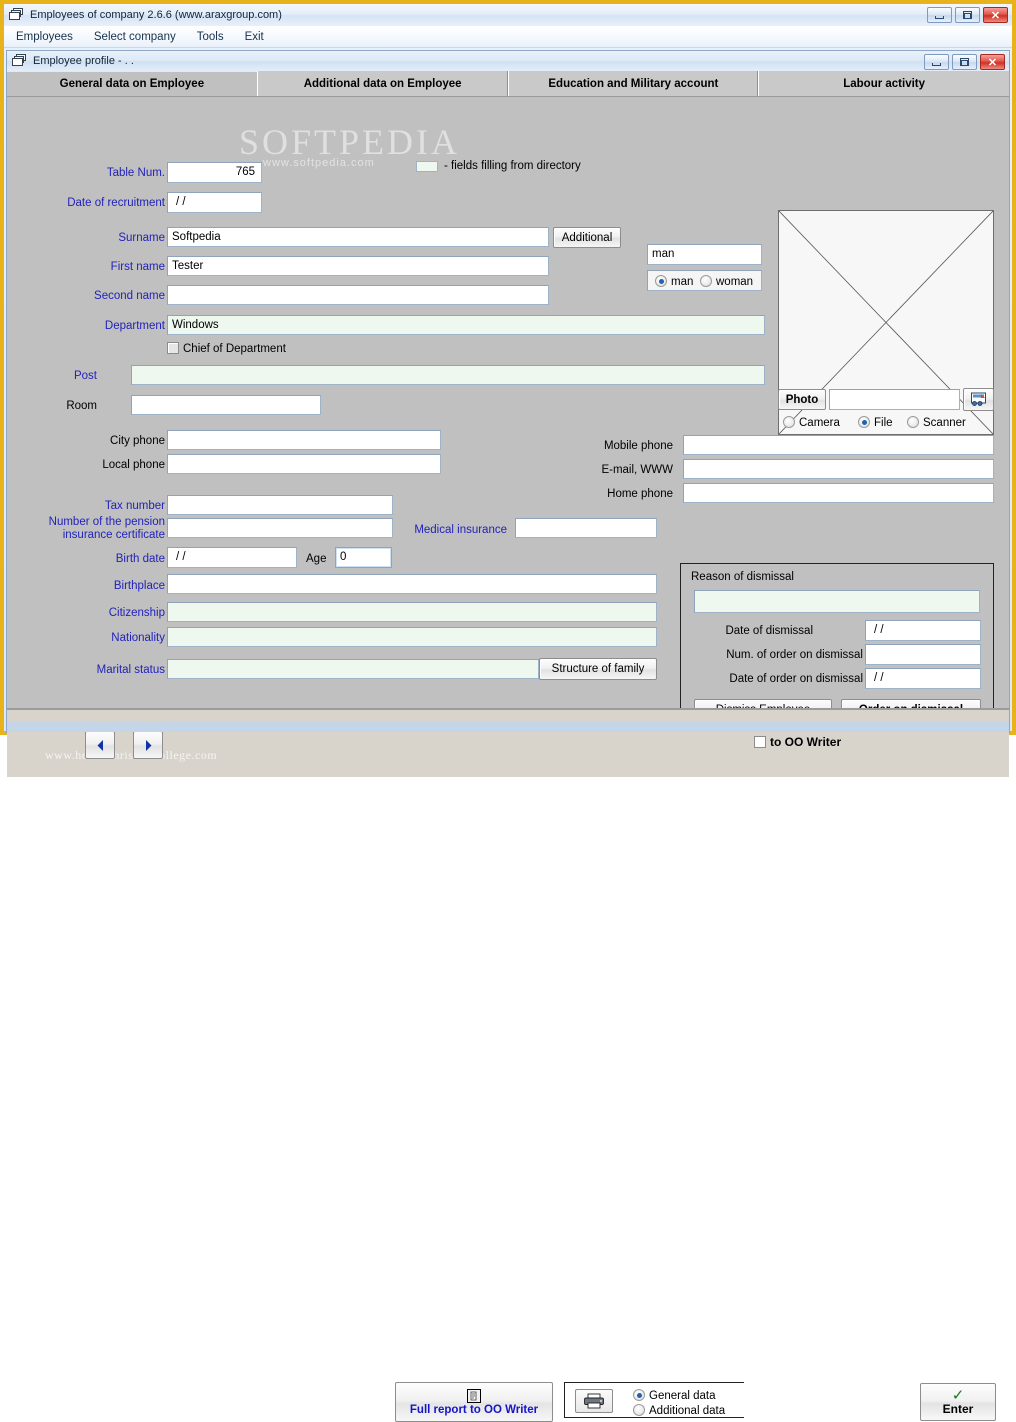  What do you see at coordinates (682, 1396) in the screenshot?
I see `label-print-general-data: General data` at bounding box center [682, 1396].